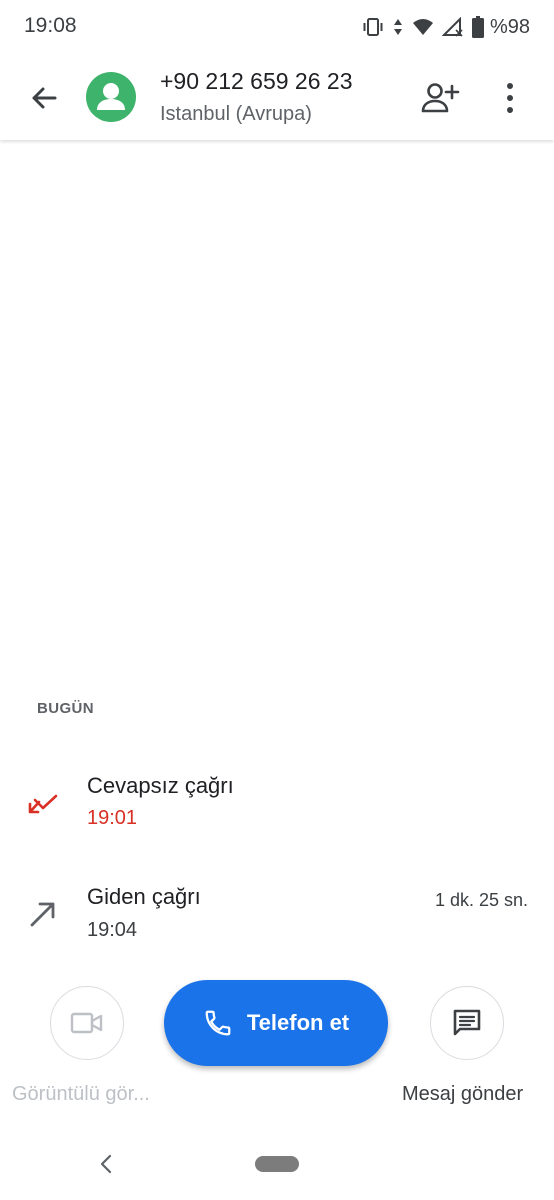 The image size is (554, 1200). I want to click on more-vert-icon, so click(510, 98).